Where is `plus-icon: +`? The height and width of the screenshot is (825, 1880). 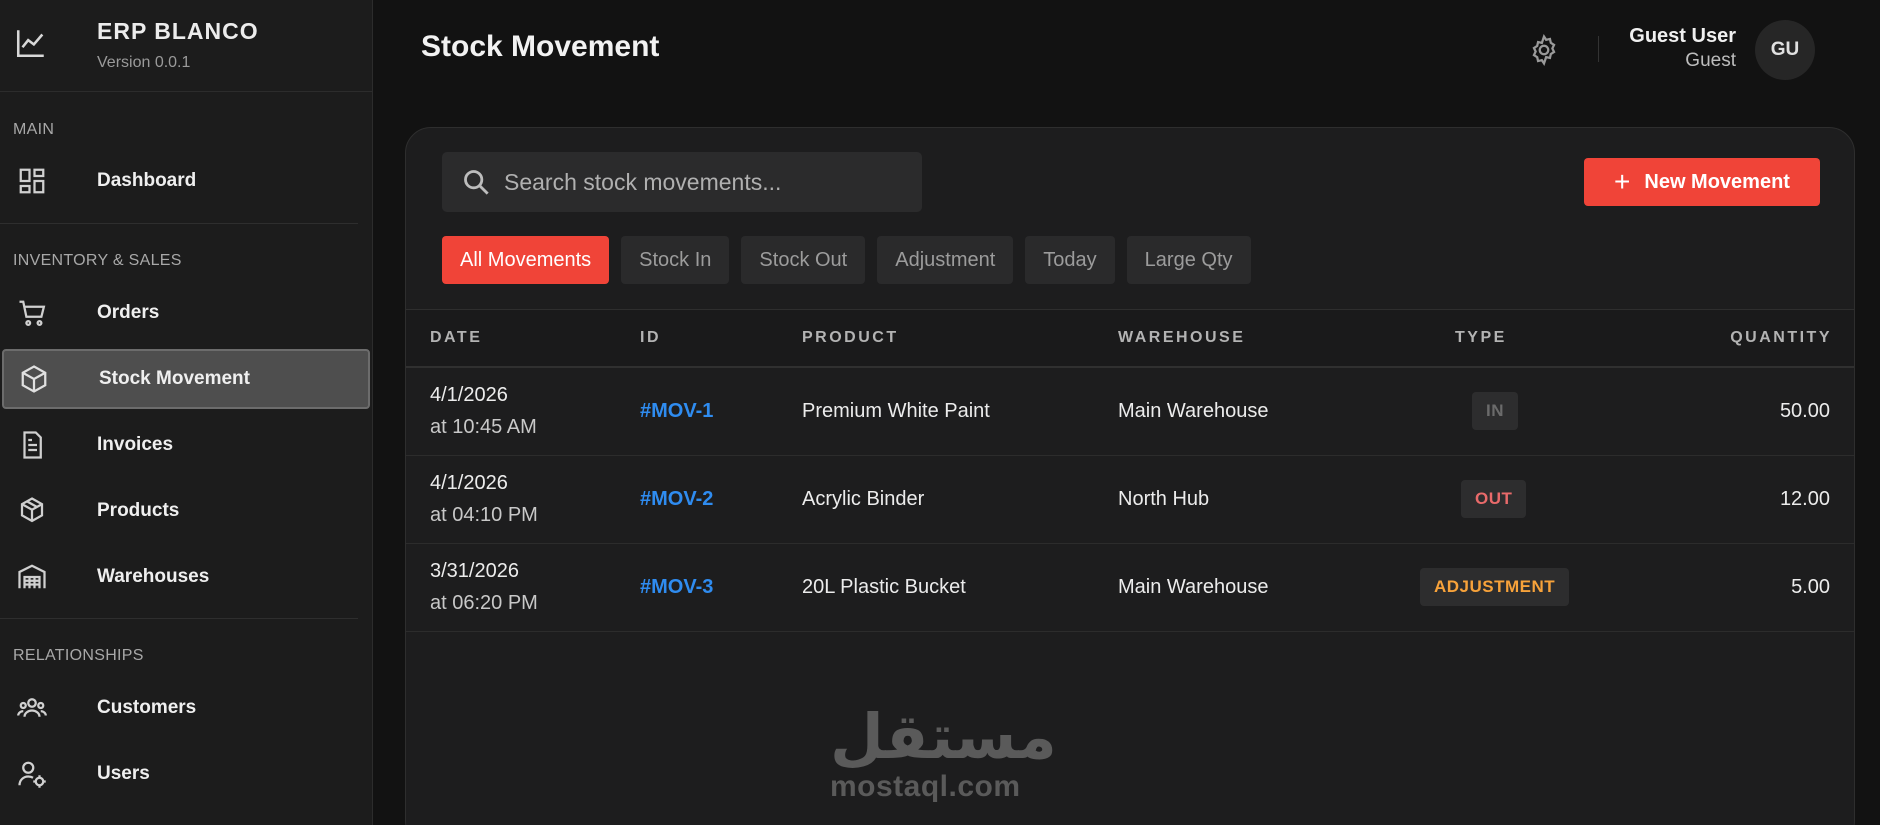
plus-icon: + is located at coordinates (1622, 181).